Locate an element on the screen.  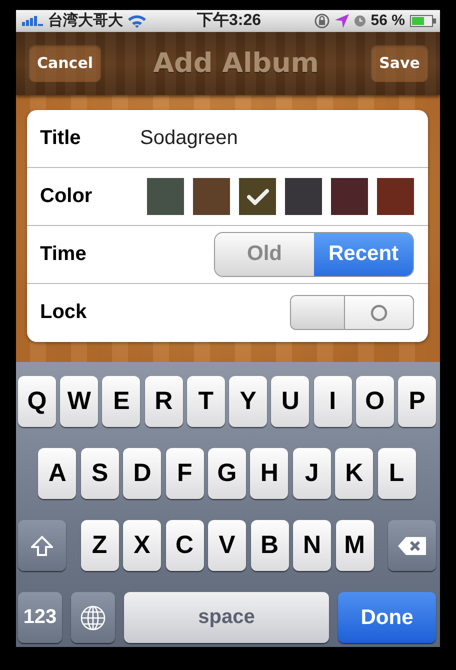
signal-icon is located at coordinates (33, 21).